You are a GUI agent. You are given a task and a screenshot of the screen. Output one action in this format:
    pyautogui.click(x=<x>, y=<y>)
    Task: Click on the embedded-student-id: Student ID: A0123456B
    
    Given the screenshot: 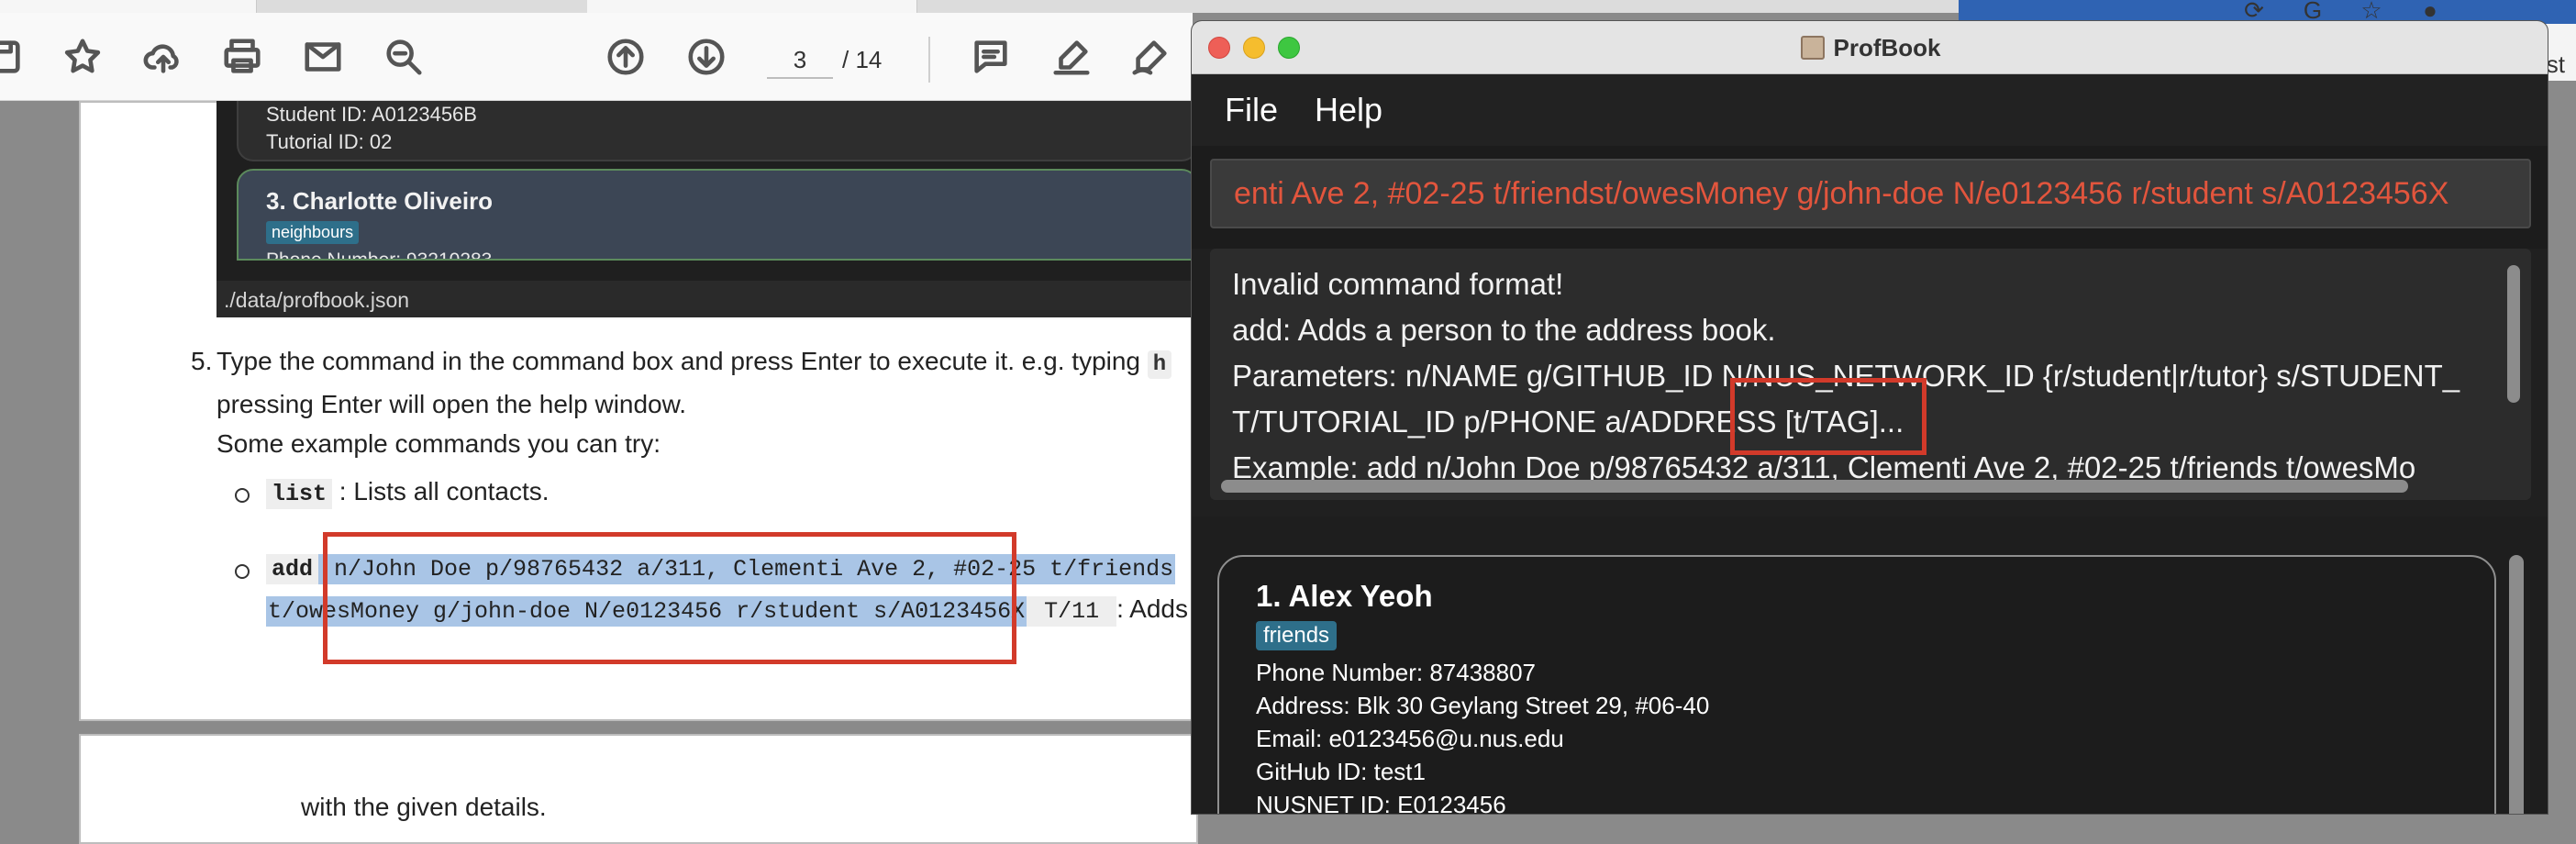 What is the action you would take?
    pyautogui.click(x=371, y=114)
    